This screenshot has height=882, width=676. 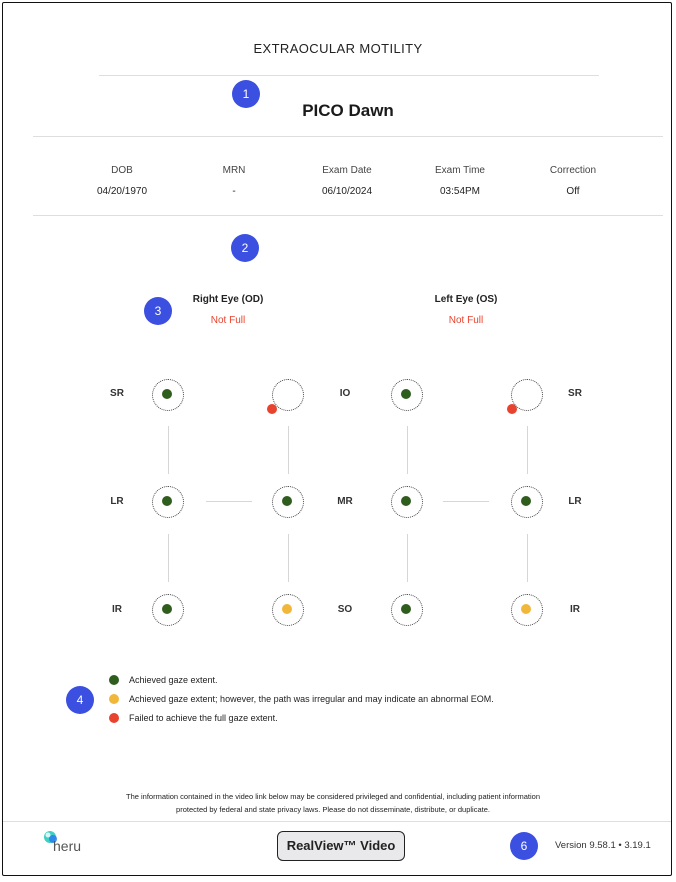 I want to click on info-mrn: MRN -, so click(x=234, y=181).